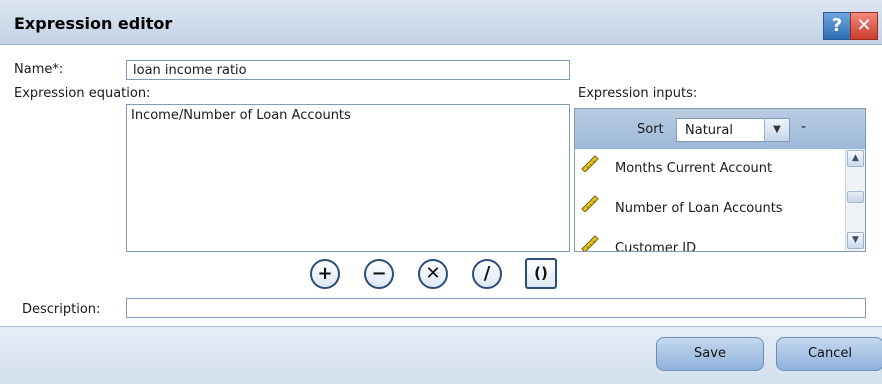  I want to click on list-item: Number of Loan Accounts, so click(710, 210).